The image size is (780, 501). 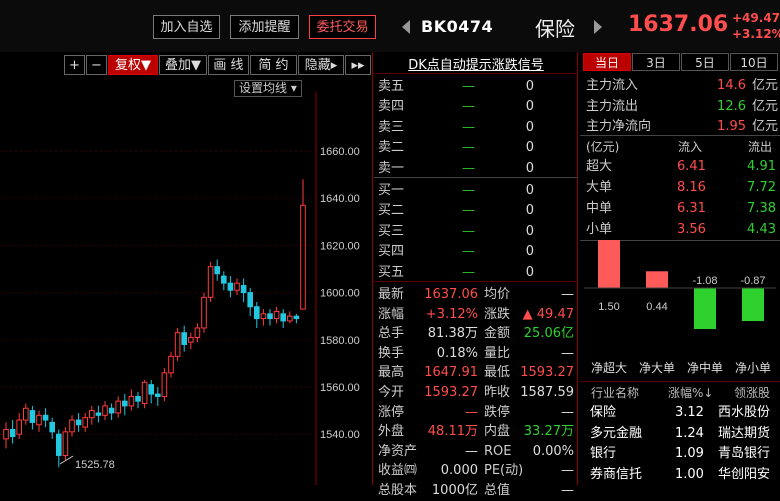 What do you see at coordinates (731, 106) in the screenshot?
I see `flow-value: 12.6` at bounding box center [731, 106].